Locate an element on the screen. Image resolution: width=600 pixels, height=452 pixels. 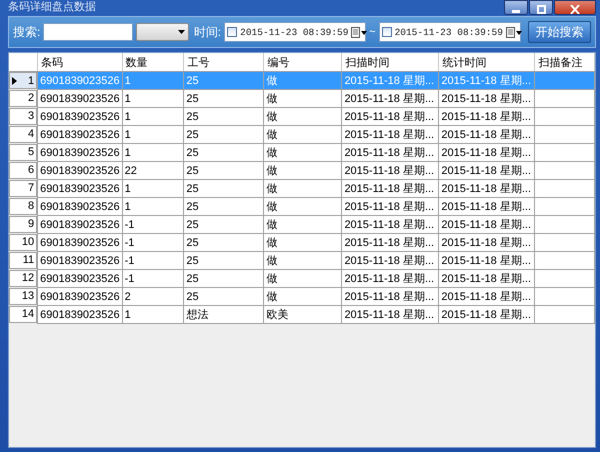
row-header: 8 is located at coordinates (23, 206).